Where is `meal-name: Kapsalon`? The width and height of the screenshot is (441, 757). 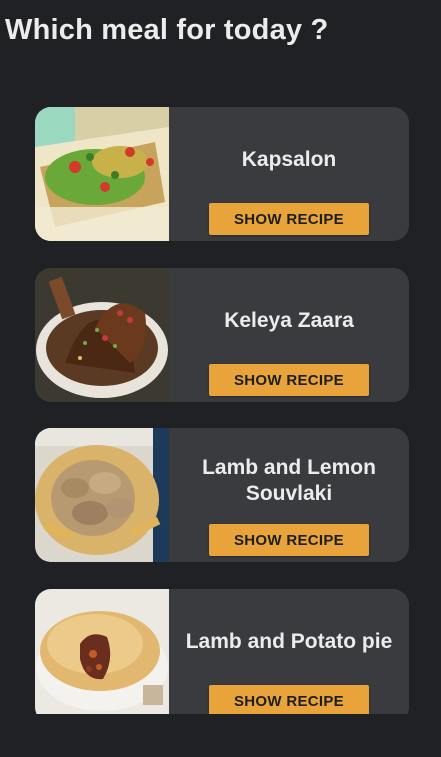
meal-name: Kapsalon is located at coordinates (289, 159).